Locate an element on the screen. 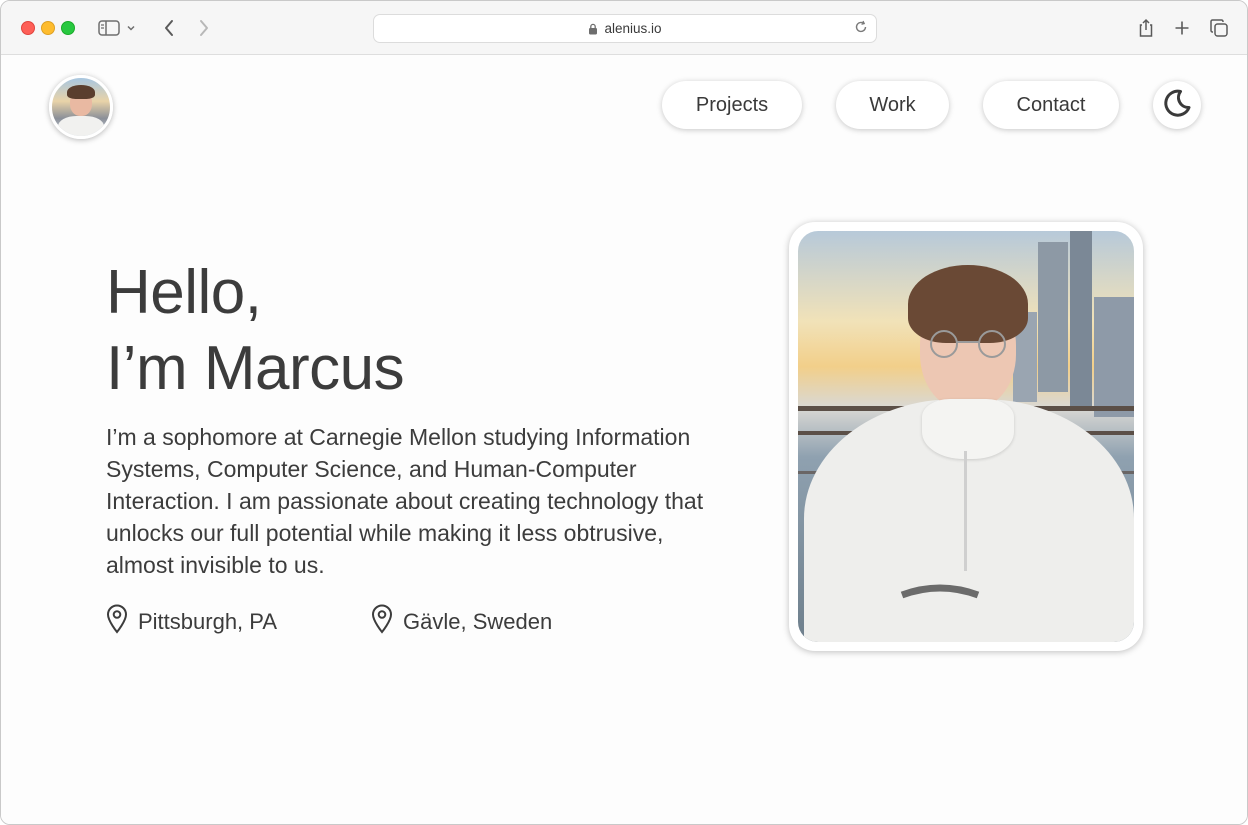 This screenshot has width=1248, height=825. sidebar-toggle-icon is located at coordinates (109, 28).